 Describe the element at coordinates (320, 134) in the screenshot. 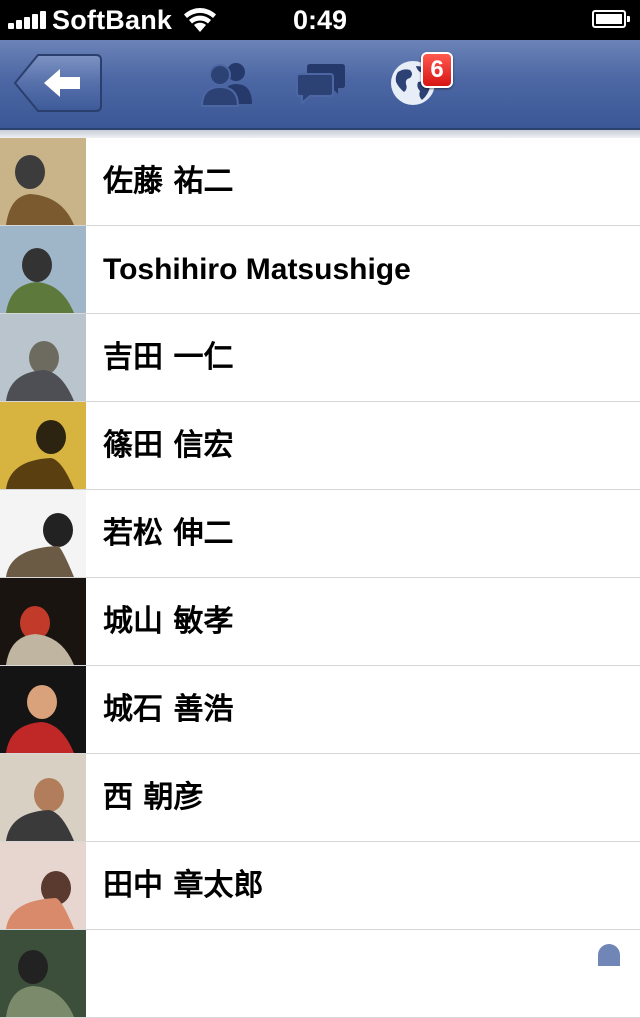

I see `nav-shadow-divider` at that location.